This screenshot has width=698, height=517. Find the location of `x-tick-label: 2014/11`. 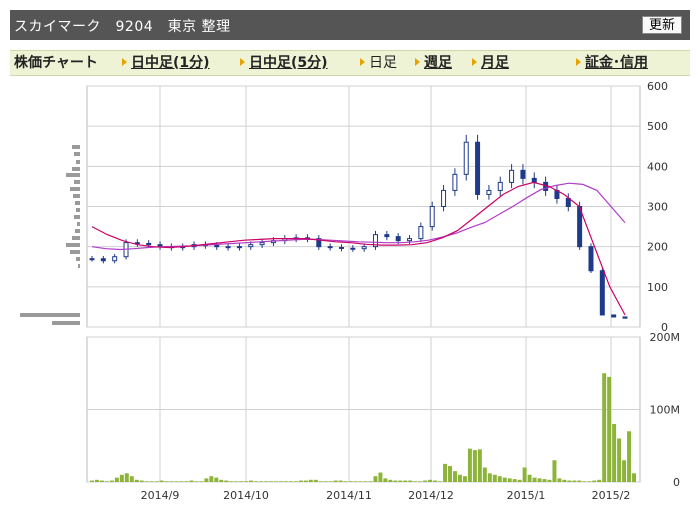

x-tick-label: 2014/11 is located at coordinates (349, 495).